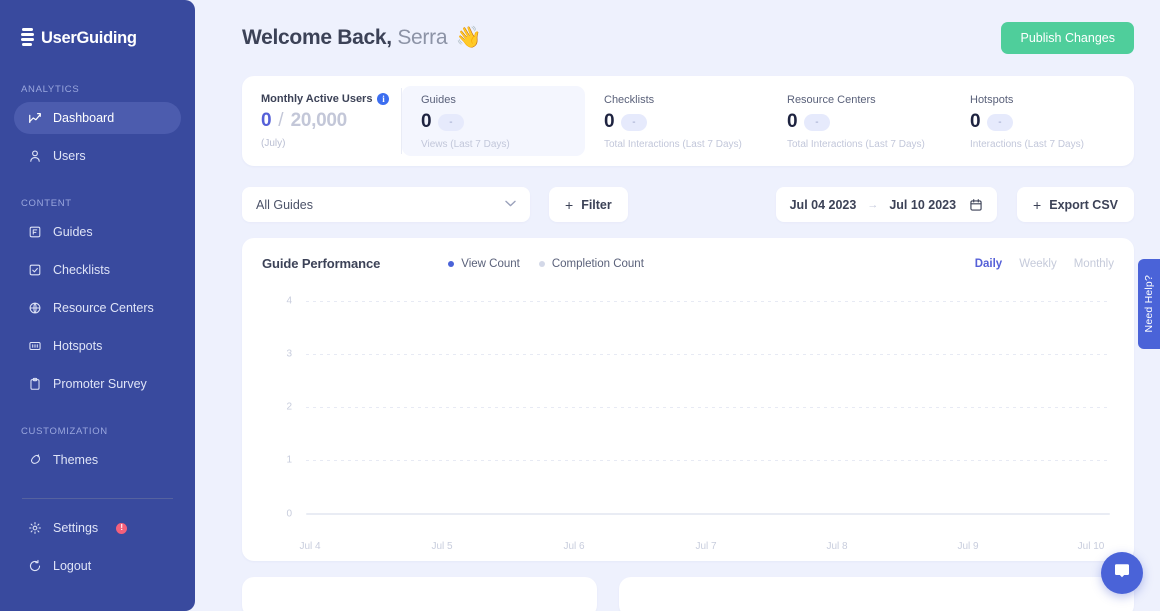  I want to click on stat-value-group: 0 / 20,000, so click(331, 121).